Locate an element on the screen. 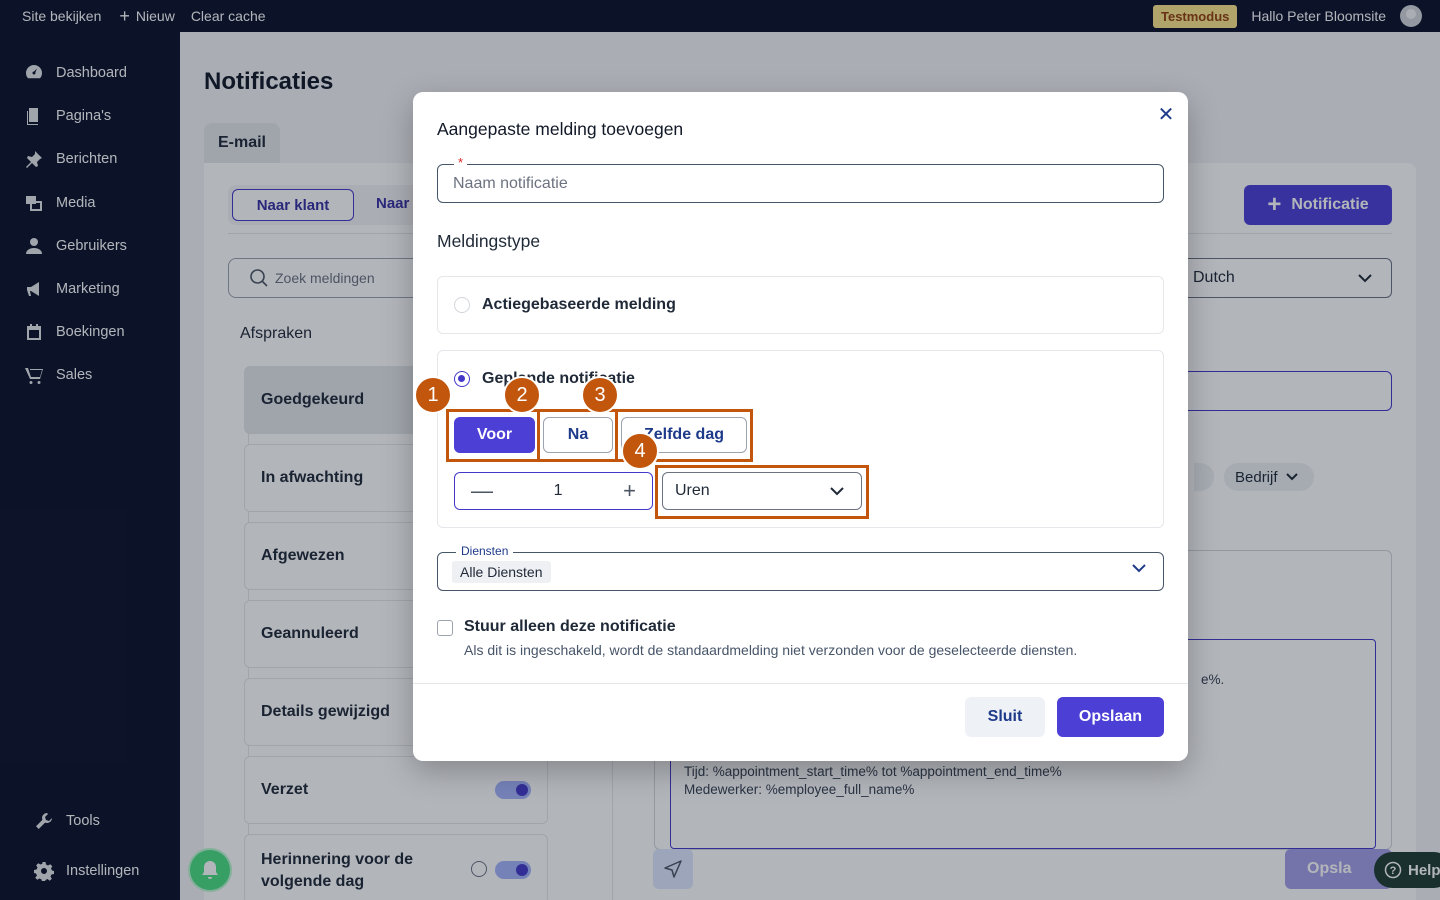 This screenshot has height=900, width=1440. annotation-badge-2: 2 is located at coordinates (522, 395).